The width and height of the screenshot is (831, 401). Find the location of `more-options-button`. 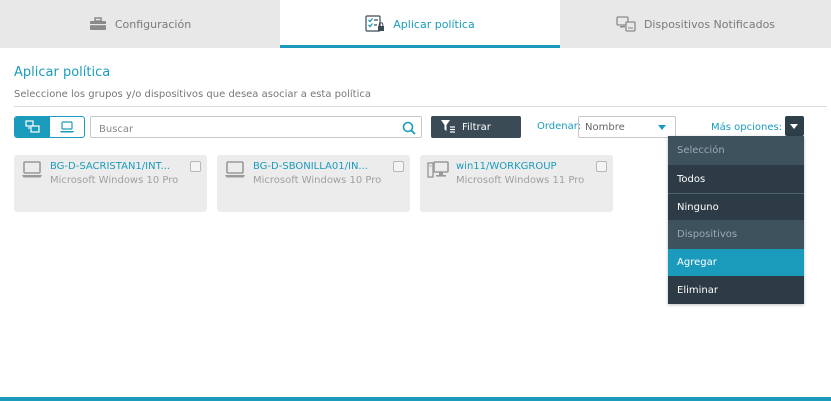

more-options-button is located at coordinates (794, 126).